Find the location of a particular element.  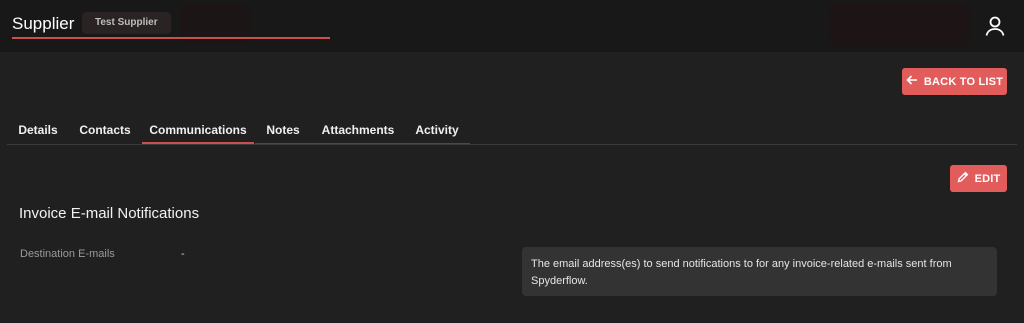

decorative-glow is located at coordinates (900, 25).